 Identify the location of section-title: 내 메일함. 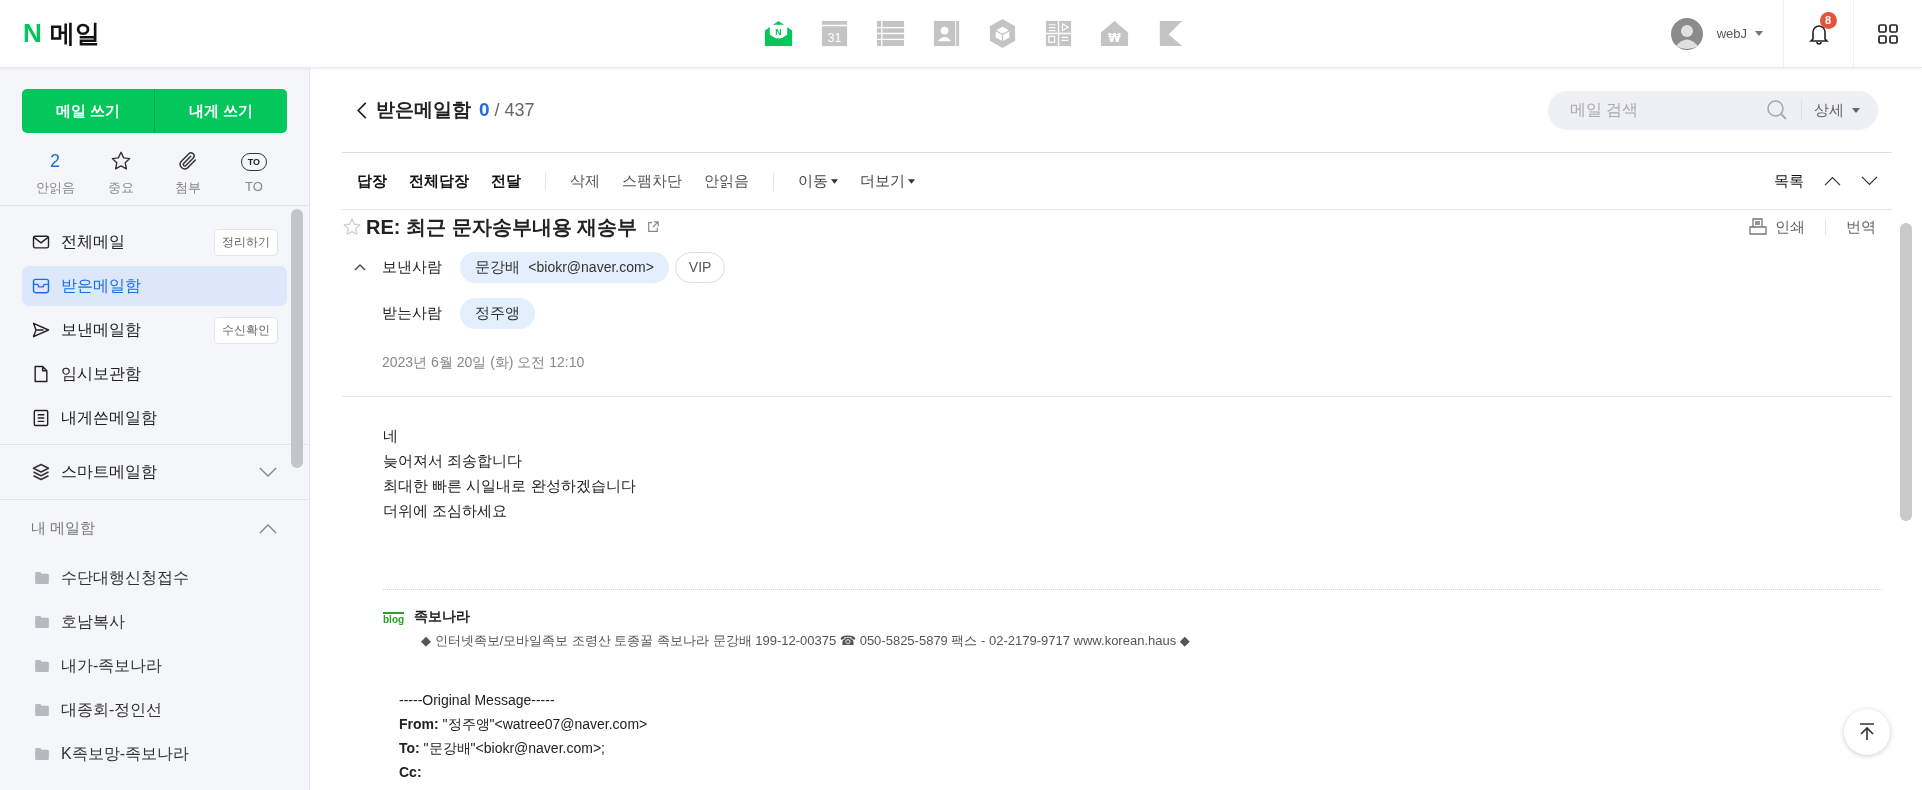
(63, 528).